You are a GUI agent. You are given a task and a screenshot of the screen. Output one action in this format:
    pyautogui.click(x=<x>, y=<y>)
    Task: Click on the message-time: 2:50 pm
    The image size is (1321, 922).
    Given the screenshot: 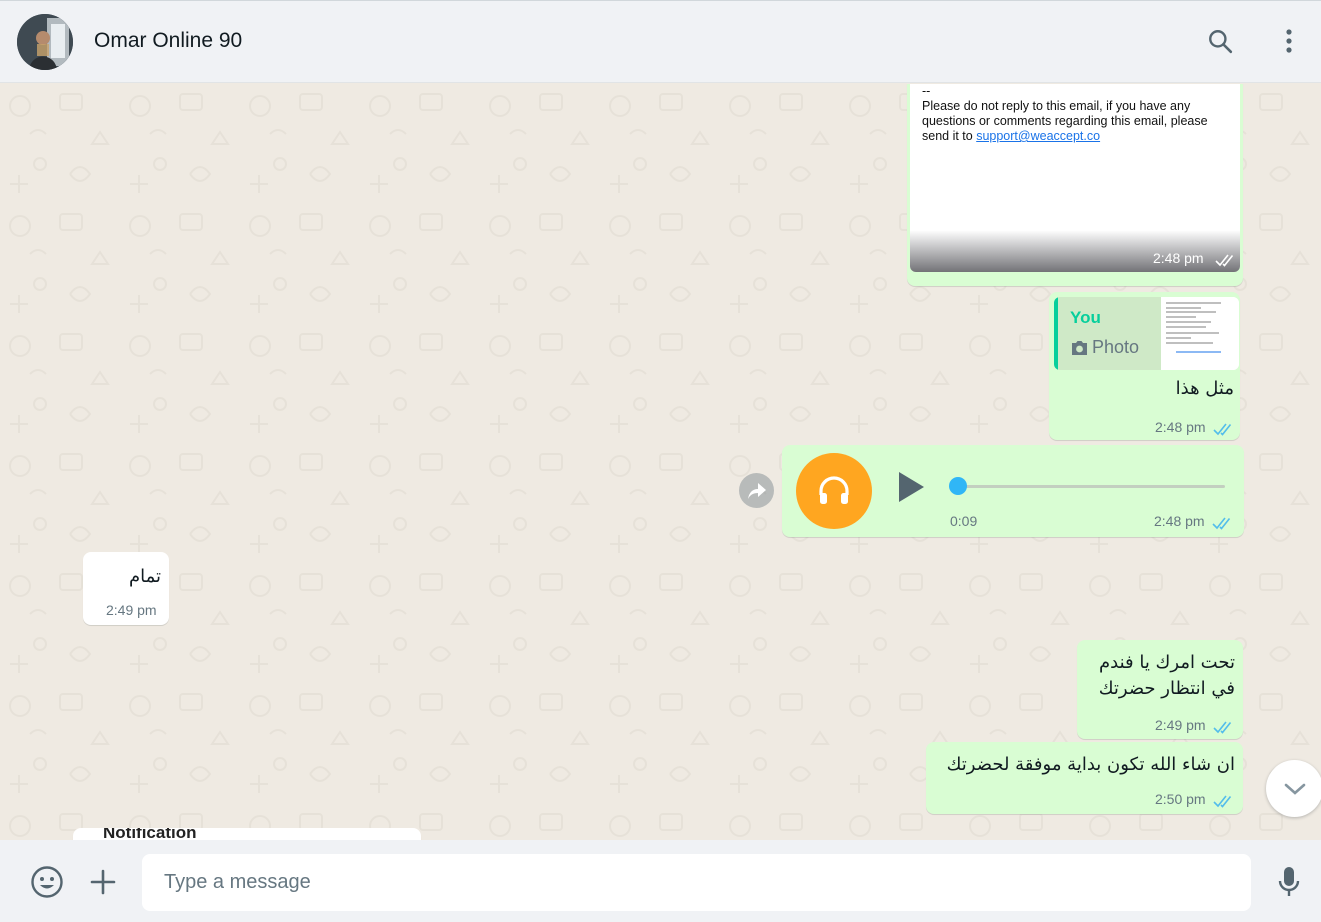 What is the action you would take?
    pyautogui.click(x=1180, y=799)
    